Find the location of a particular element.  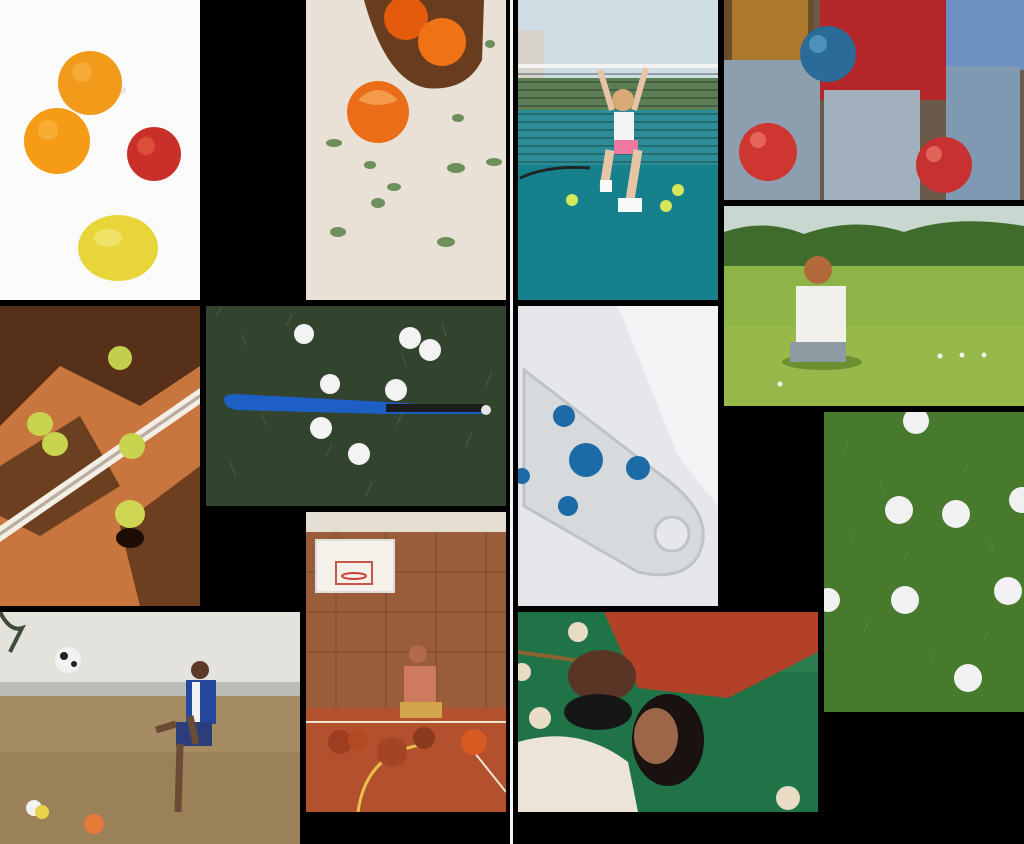

photo-tennis-player is located at coordinates (618, 150).